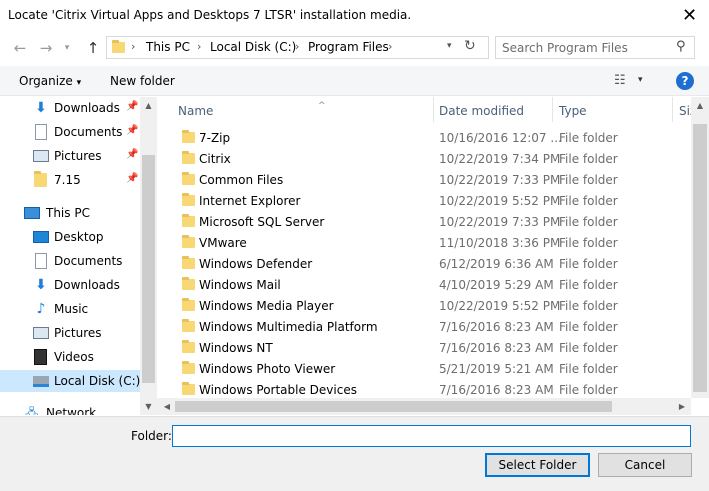 The width and height of the screenshot is (709, 491). What do you see at coordinates (196, 111) in the screenshot?
I see `column-header-name-label: Name` at bounding box center [196, 111].